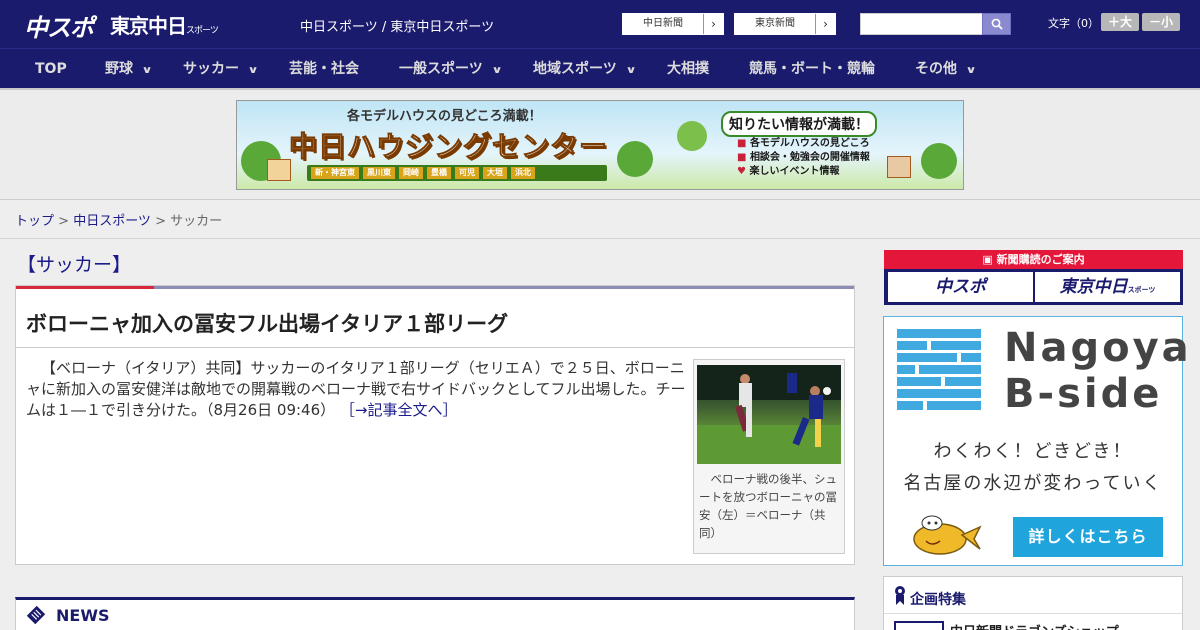 This screenshot has height=630, width=1200. Describe the element at coordinates (1098, 348) in the screenshot. I see `bside-title-line1: Nagoya` at that location.